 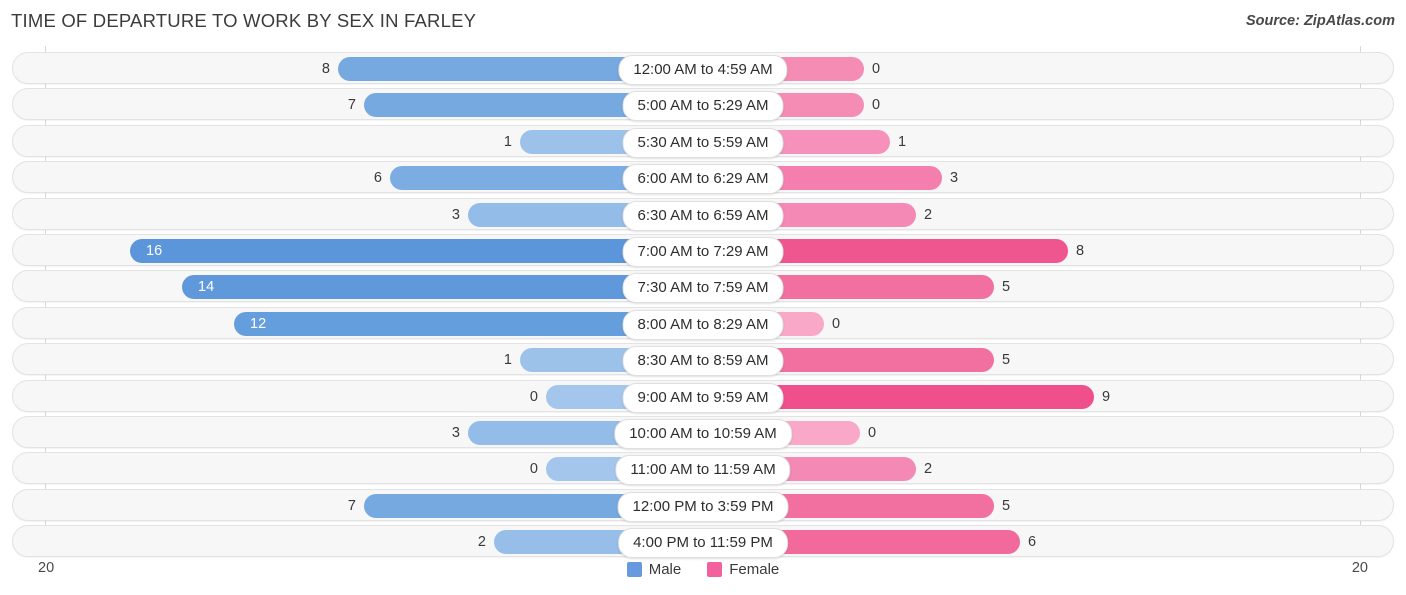 I want to click on legend-item: Male, so click(x=654, y=569).